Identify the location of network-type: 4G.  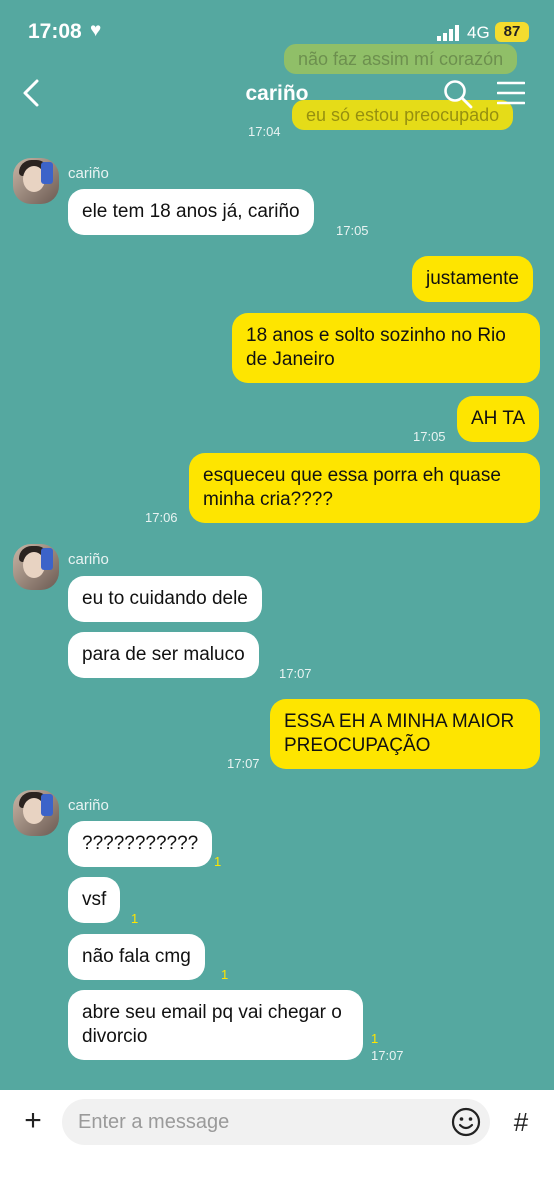
(478, 32).